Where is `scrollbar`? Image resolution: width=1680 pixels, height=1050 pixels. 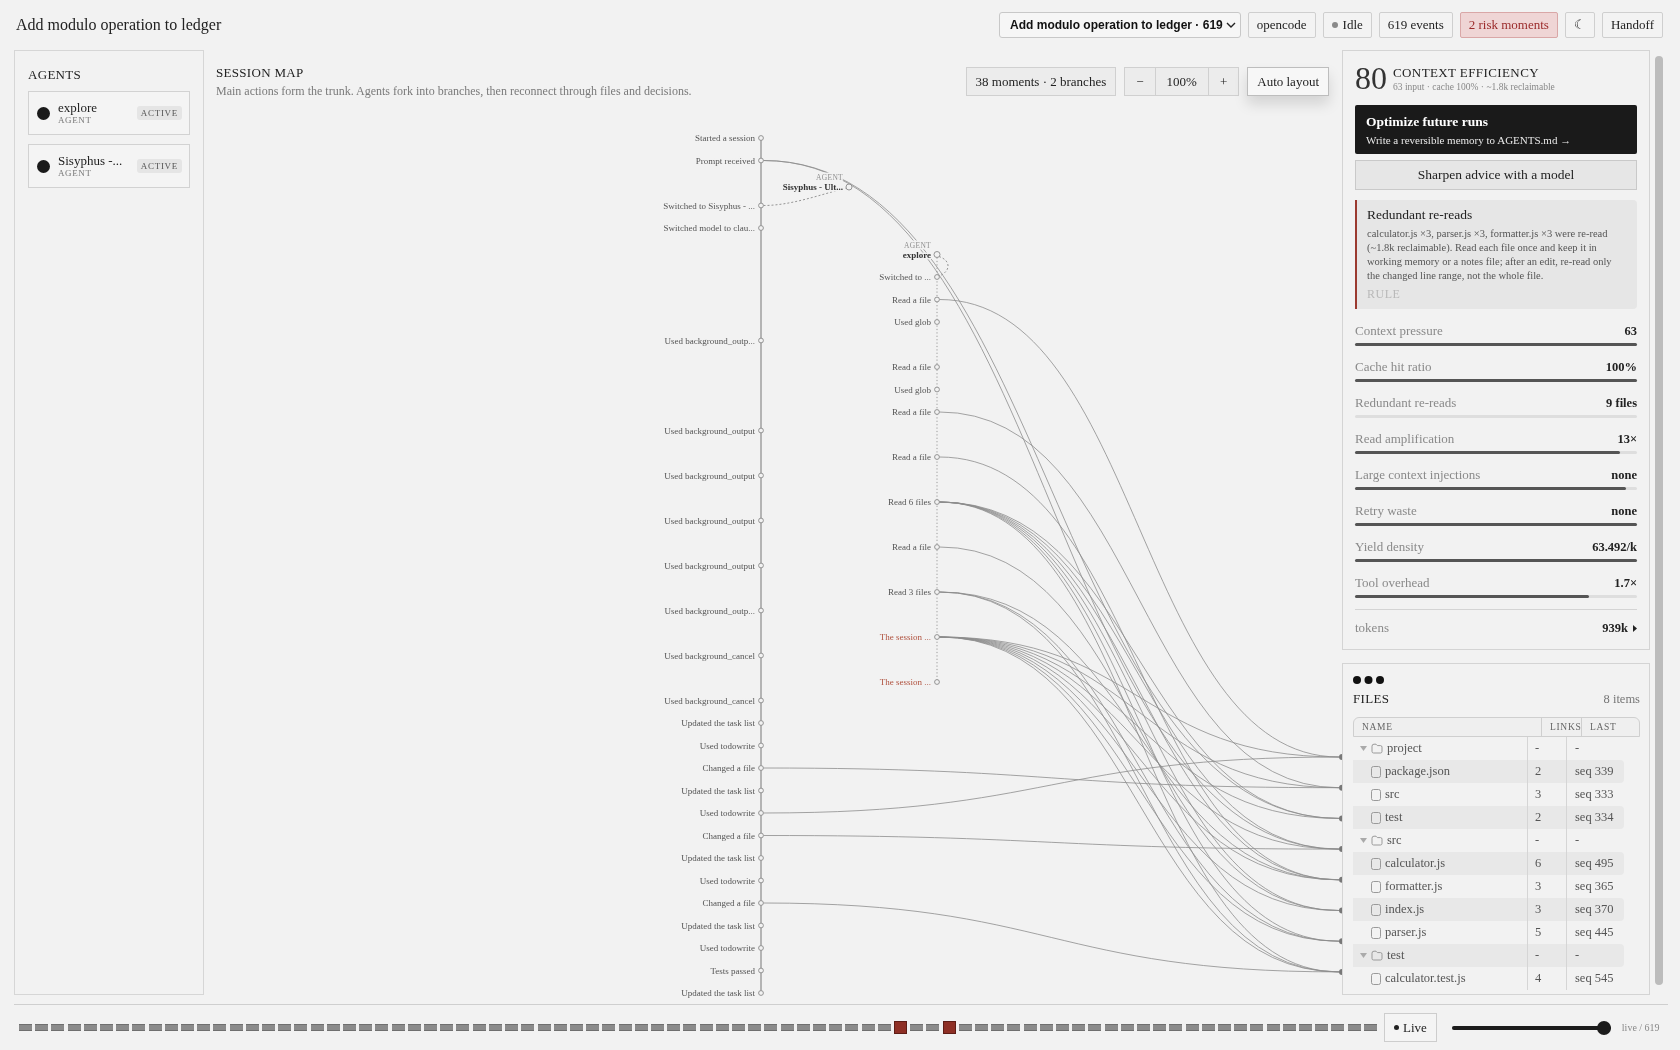
scrollbar is located at coordinates (1659, 520).